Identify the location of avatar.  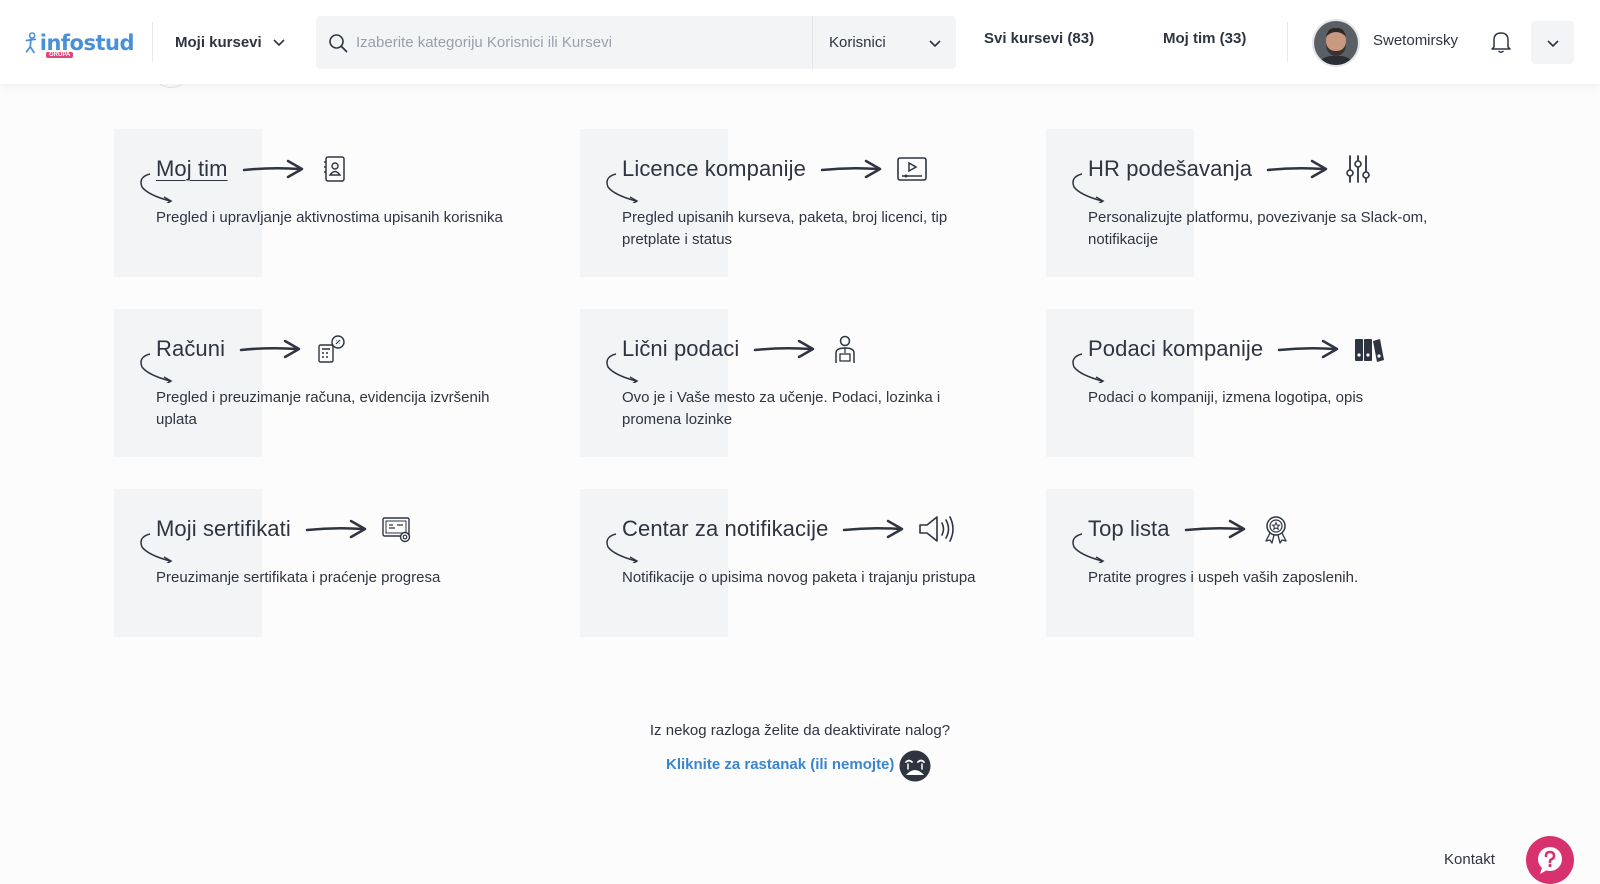
(1336, 43).